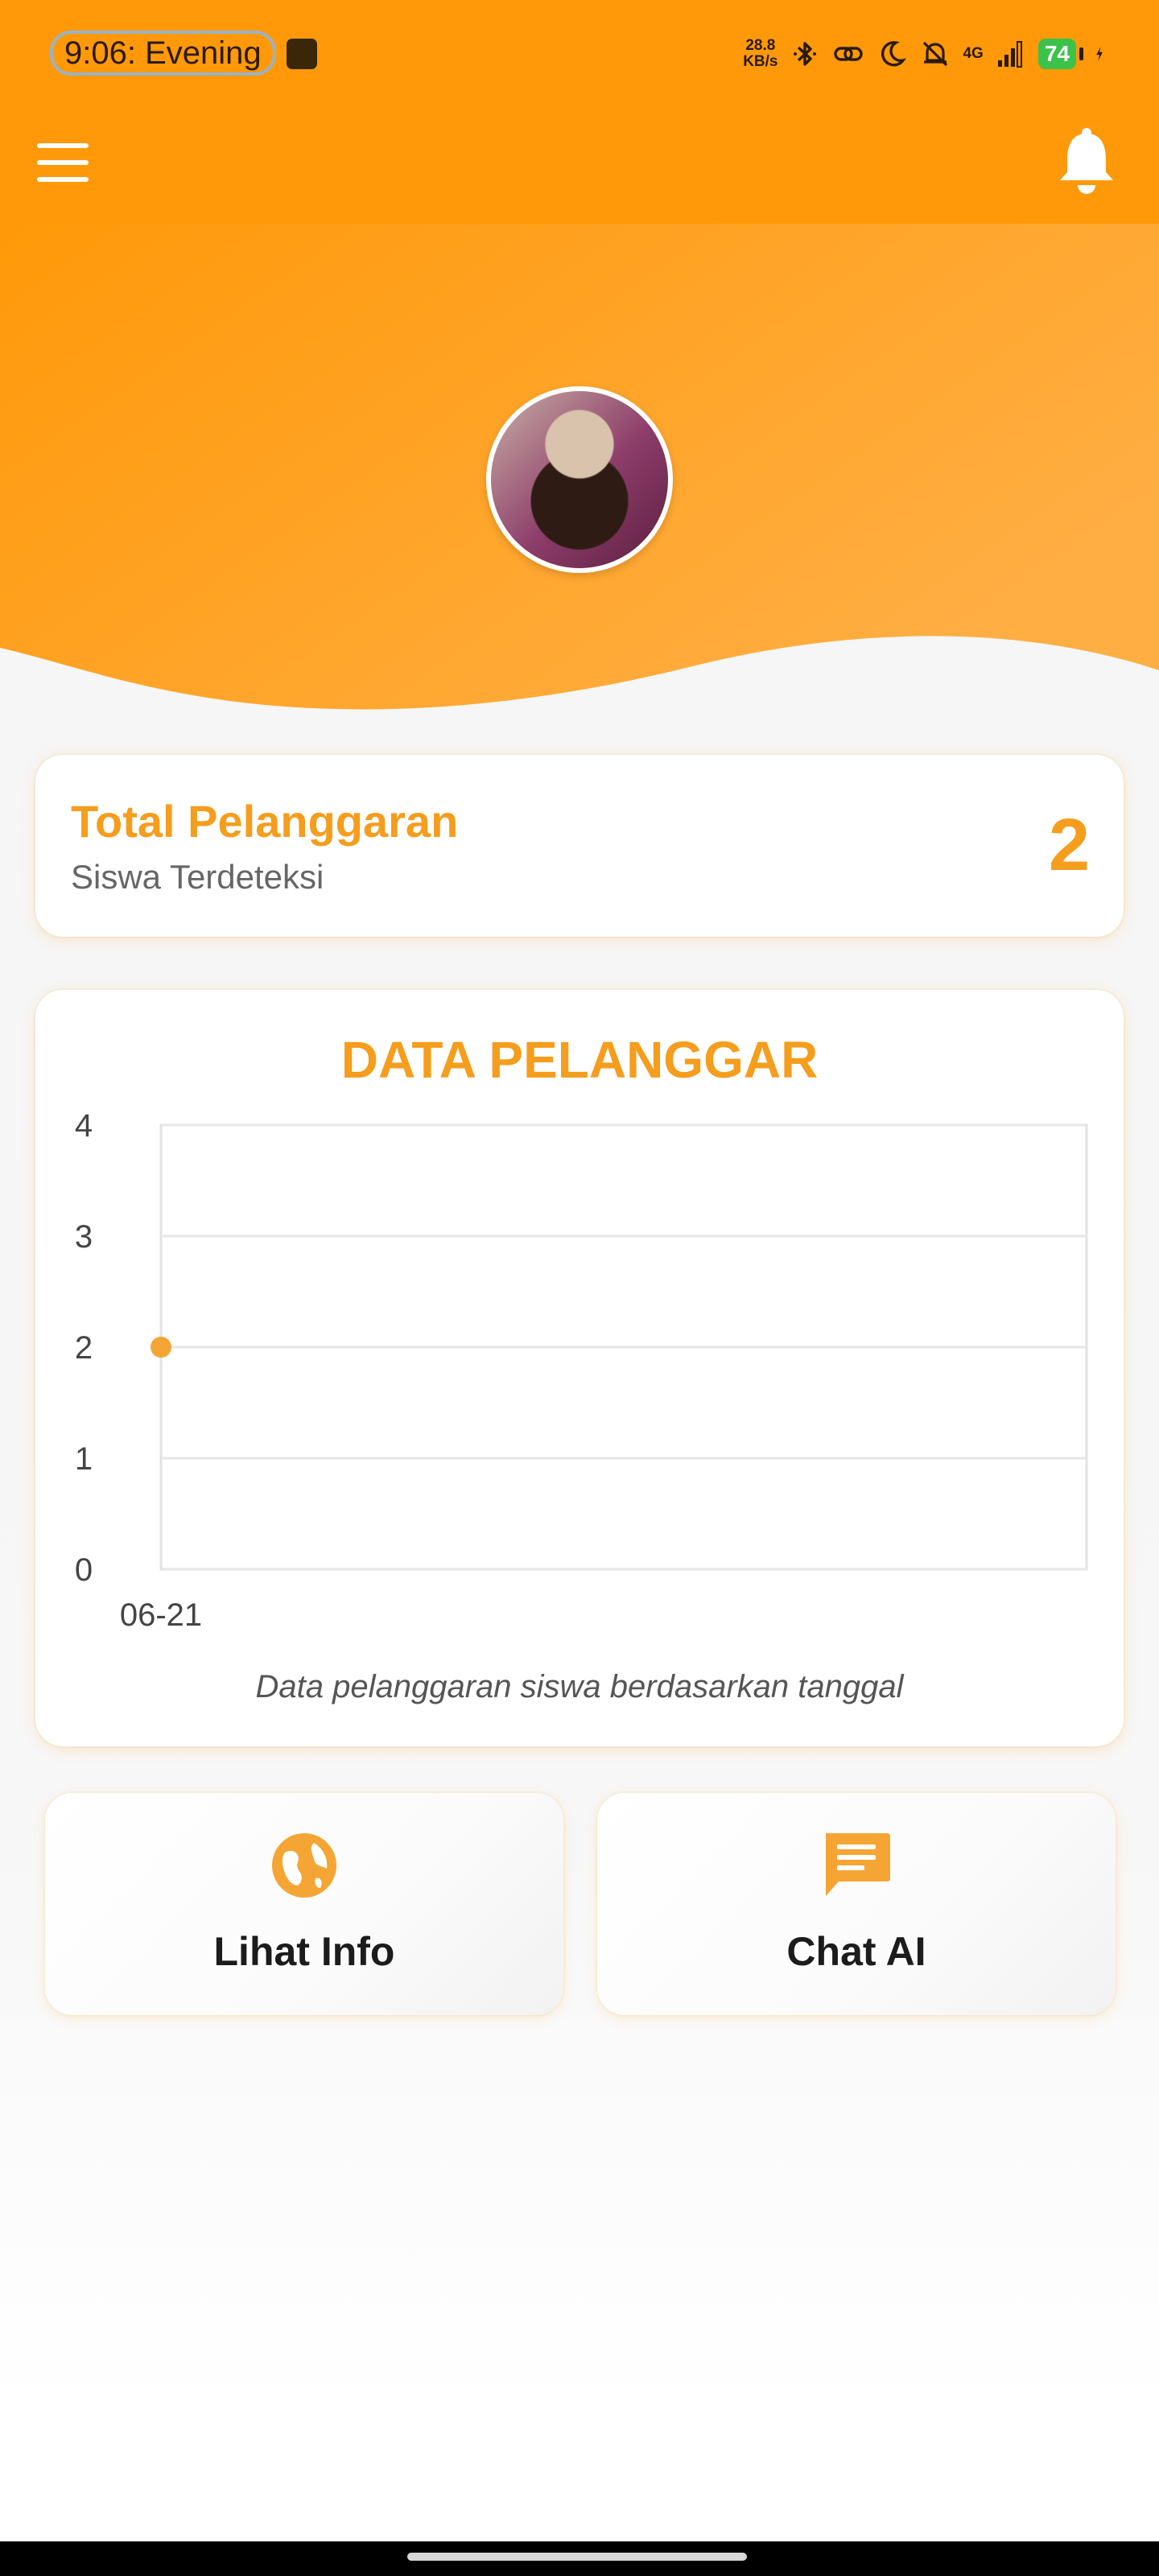 Image resolution: width=1159 pixels, height=2576 pixels. Describe the element at coordinates (579, 846) in the screenshot. I see `violation-summary-card: Total Pelanggaran Siswa Terdeteksi 2` at that location.